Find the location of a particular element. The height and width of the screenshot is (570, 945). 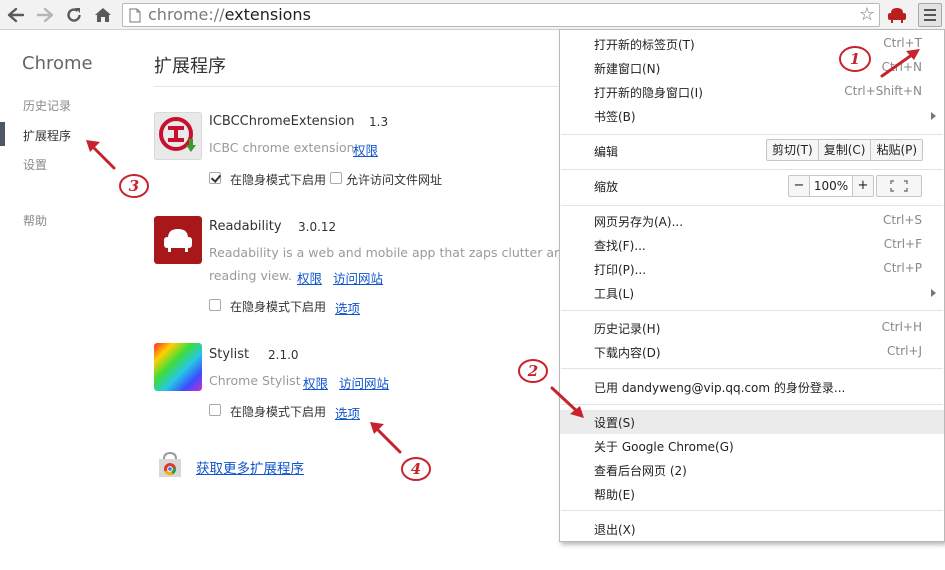

annotation-label: 4 is located at coordinates (416, 469).